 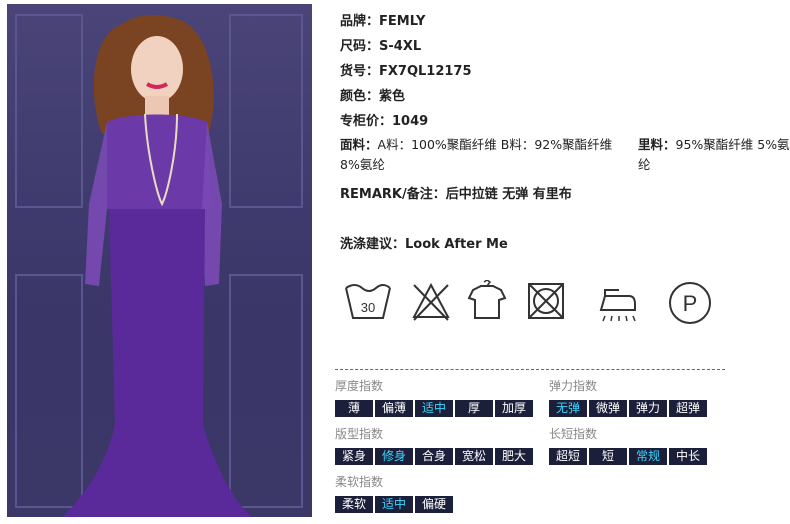 I want to click on softness-title: 柔软指数, so click(x=359, y=482).